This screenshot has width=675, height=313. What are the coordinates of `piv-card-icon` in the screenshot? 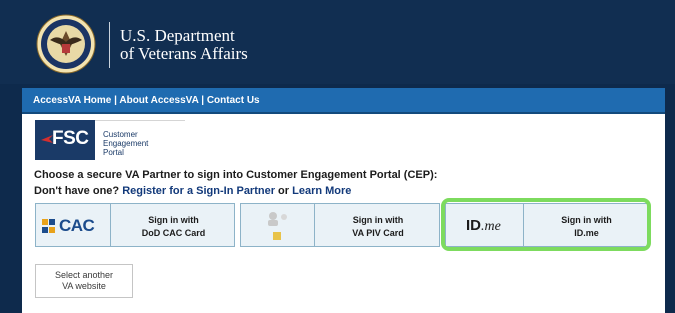 It's located at (277, 226).